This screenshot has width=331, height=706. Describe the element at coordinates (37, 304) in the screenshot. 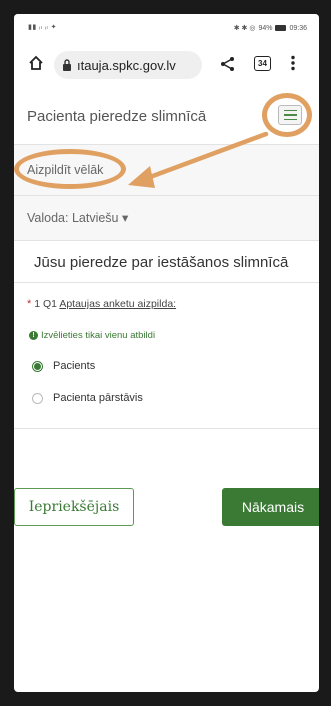

I see `question-number: 1` at that location.